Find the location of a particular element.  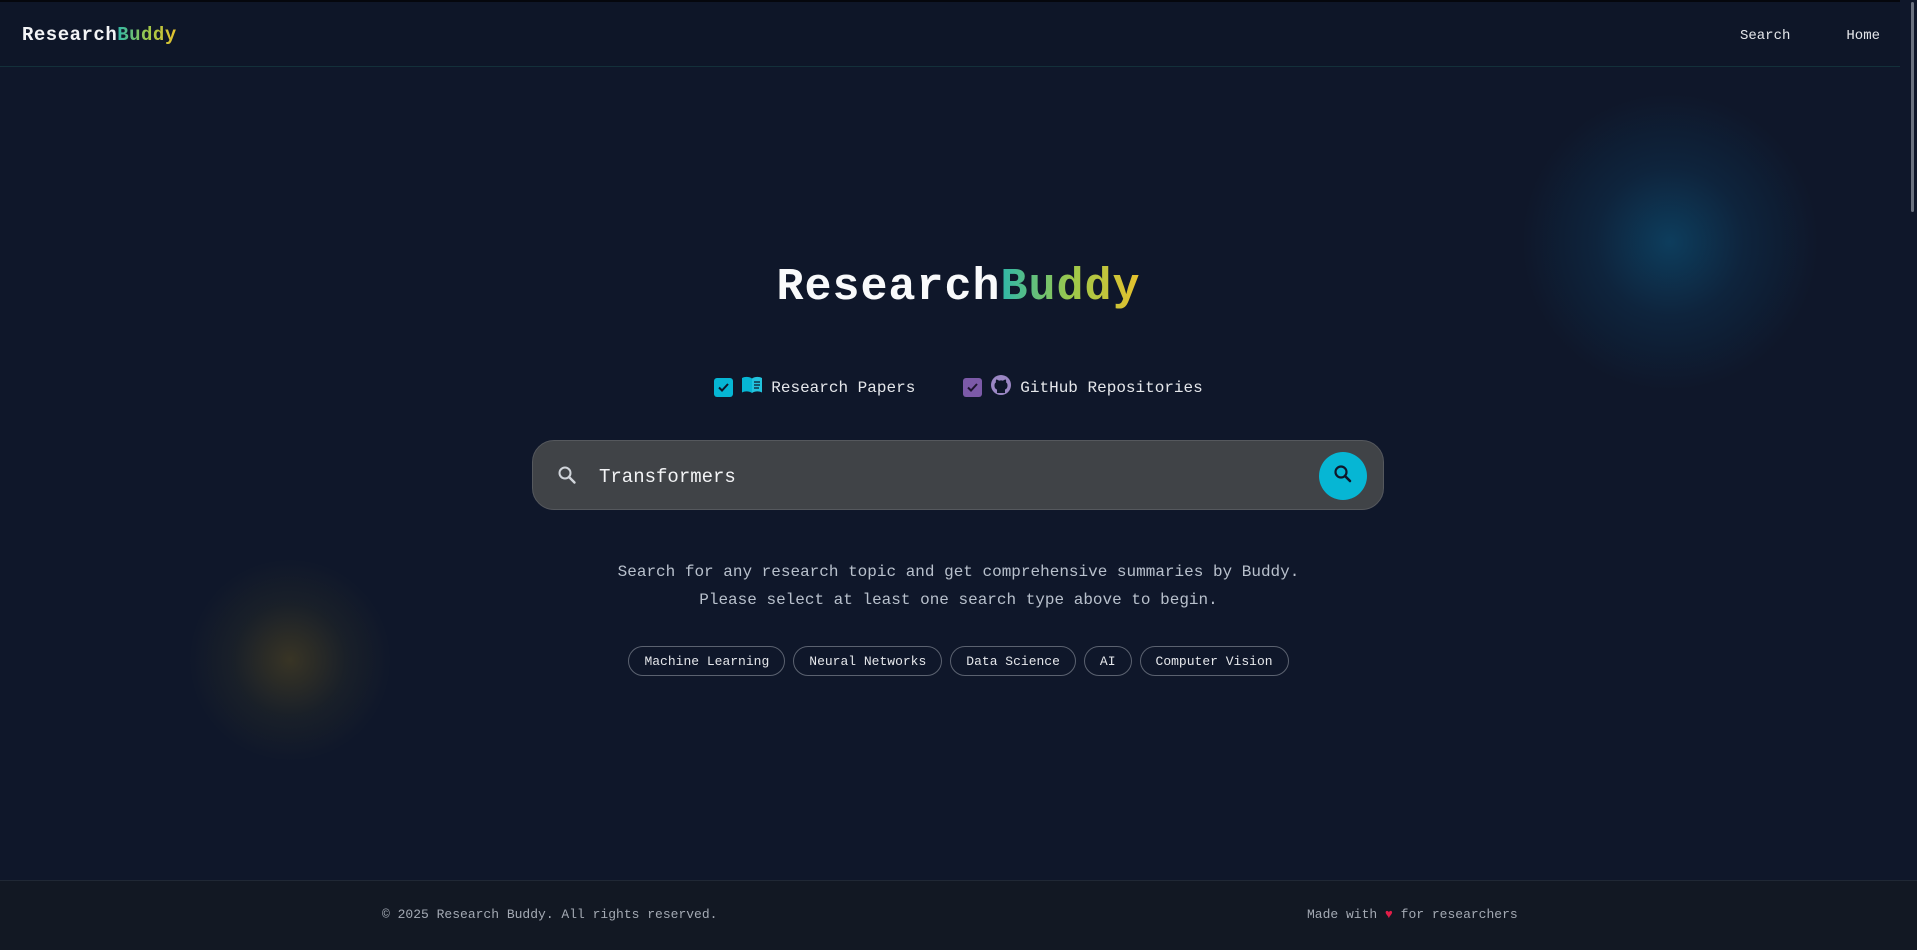

page-scrollbar is located at coordinates (1908, 474).